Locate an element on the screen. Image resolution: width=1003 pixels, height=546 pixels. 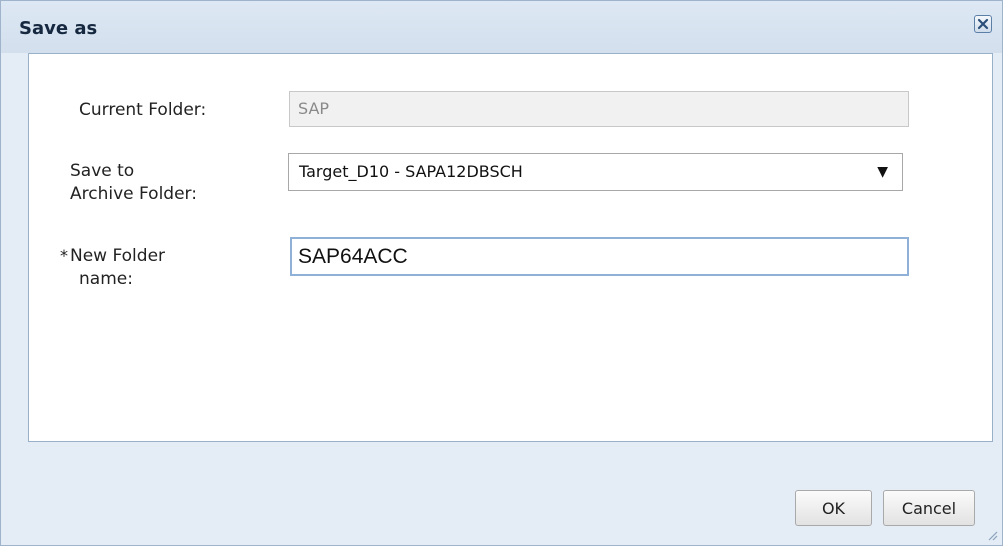
archive-folder-label-line2: Archive Folder: is located at coordinates (133, 194).